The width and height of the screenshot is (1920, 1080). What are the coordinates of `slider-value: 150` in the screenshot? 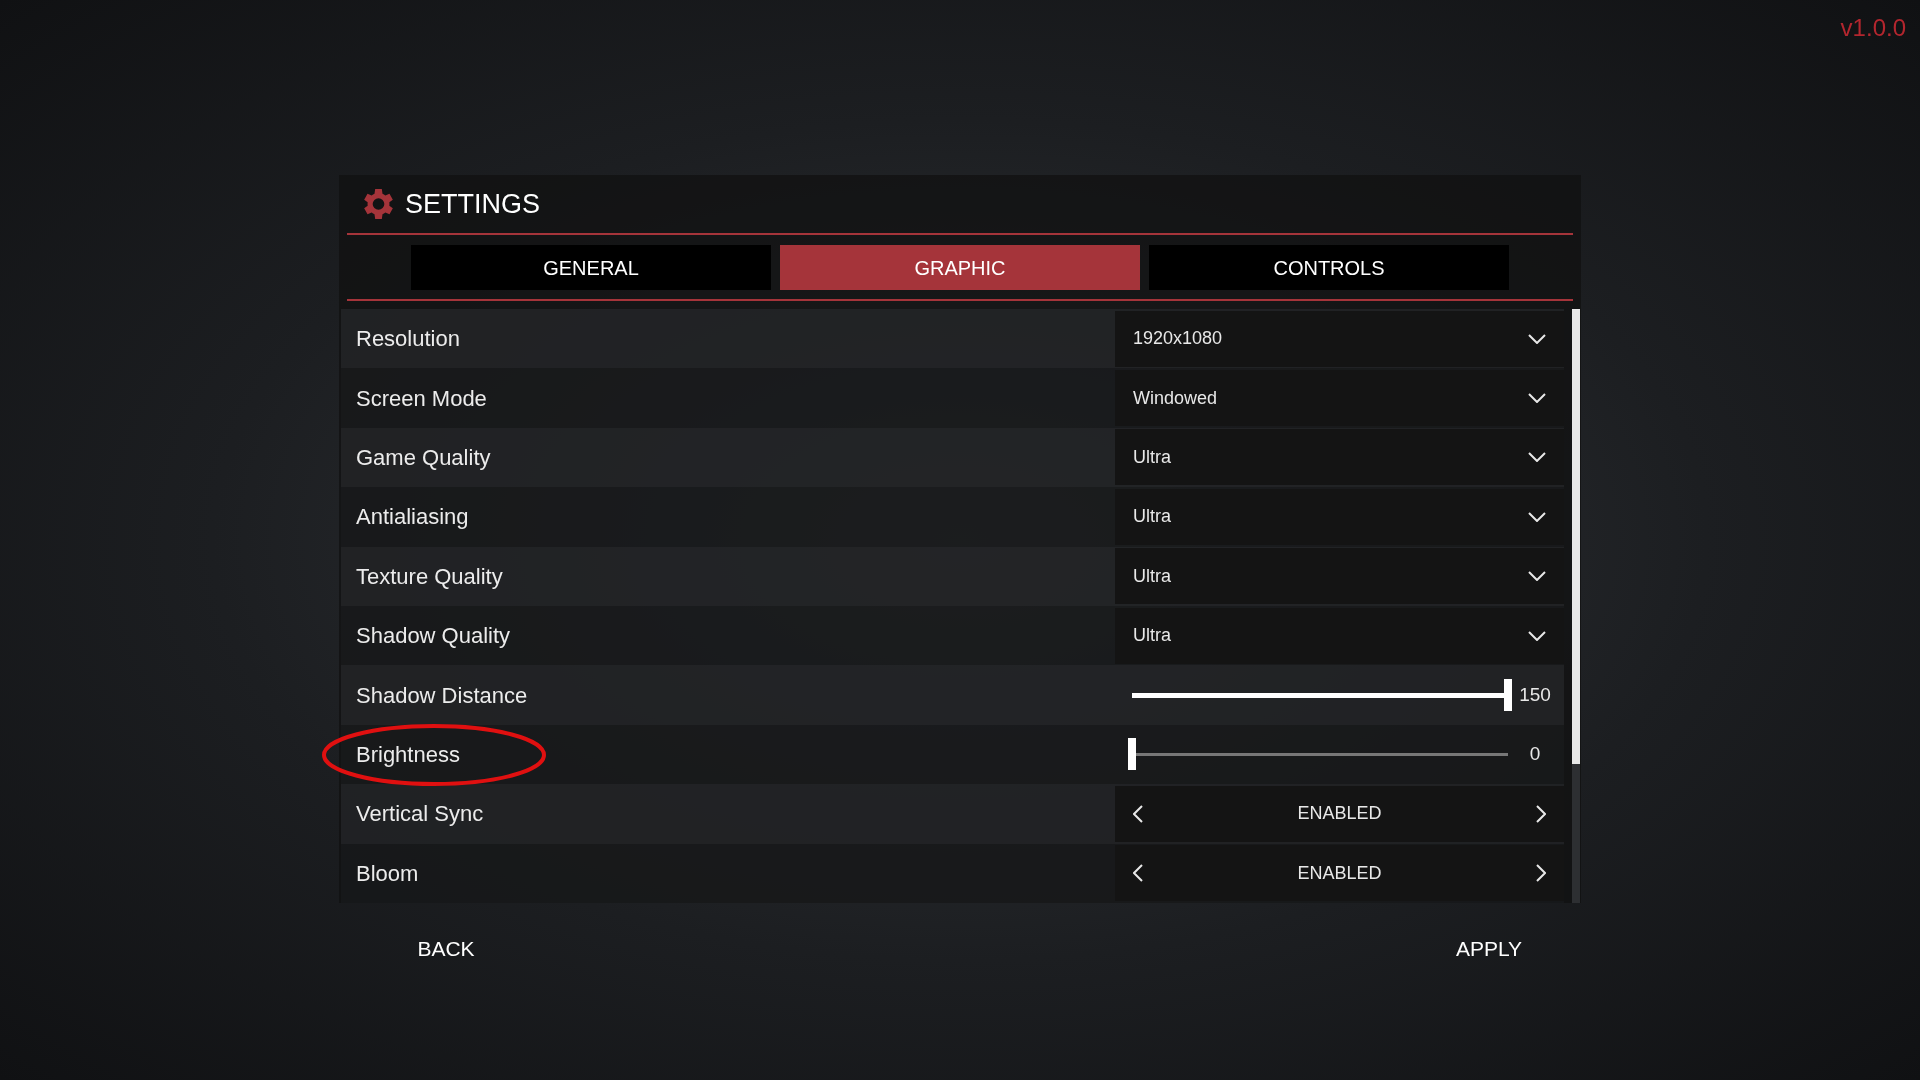 It's located at (1535, 694).